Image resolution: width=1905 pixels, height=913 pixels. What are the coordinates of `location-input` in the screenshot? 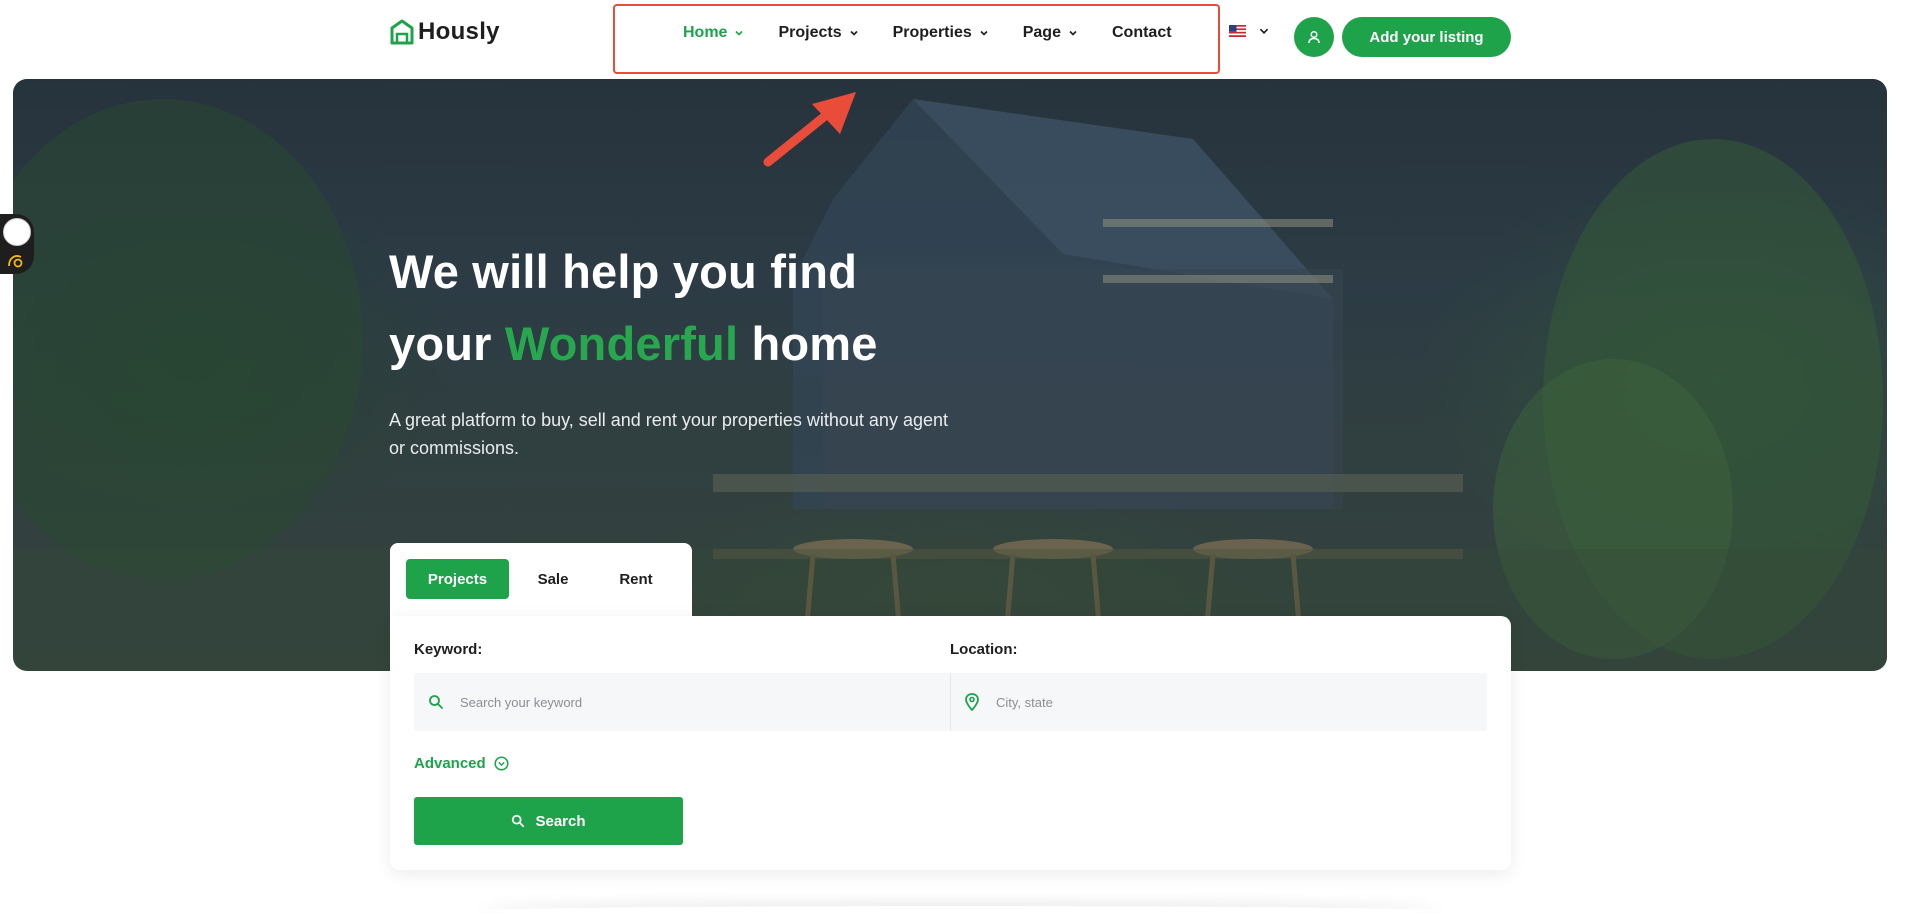 It's located at (1196, 702).